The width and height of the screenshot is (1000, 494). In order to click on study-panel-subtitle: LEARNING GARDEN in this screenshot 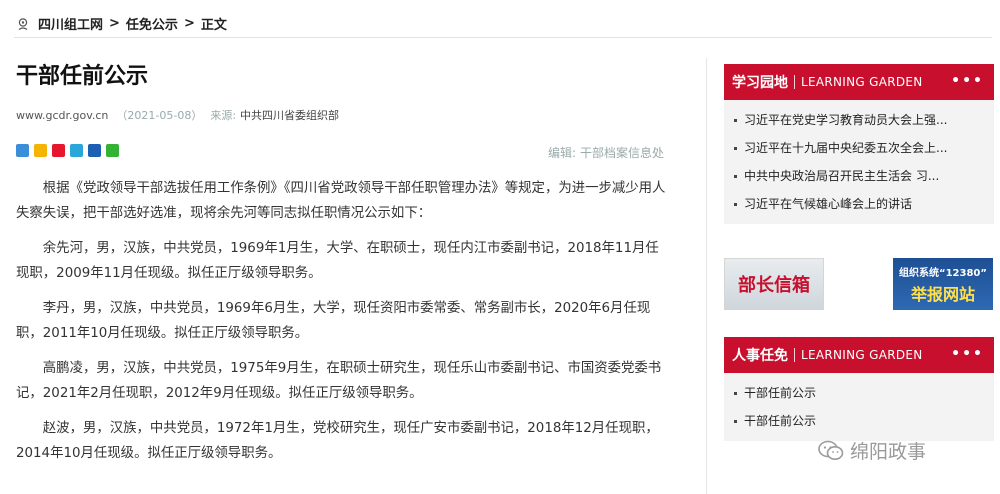, I will do `click(862, 82)`.